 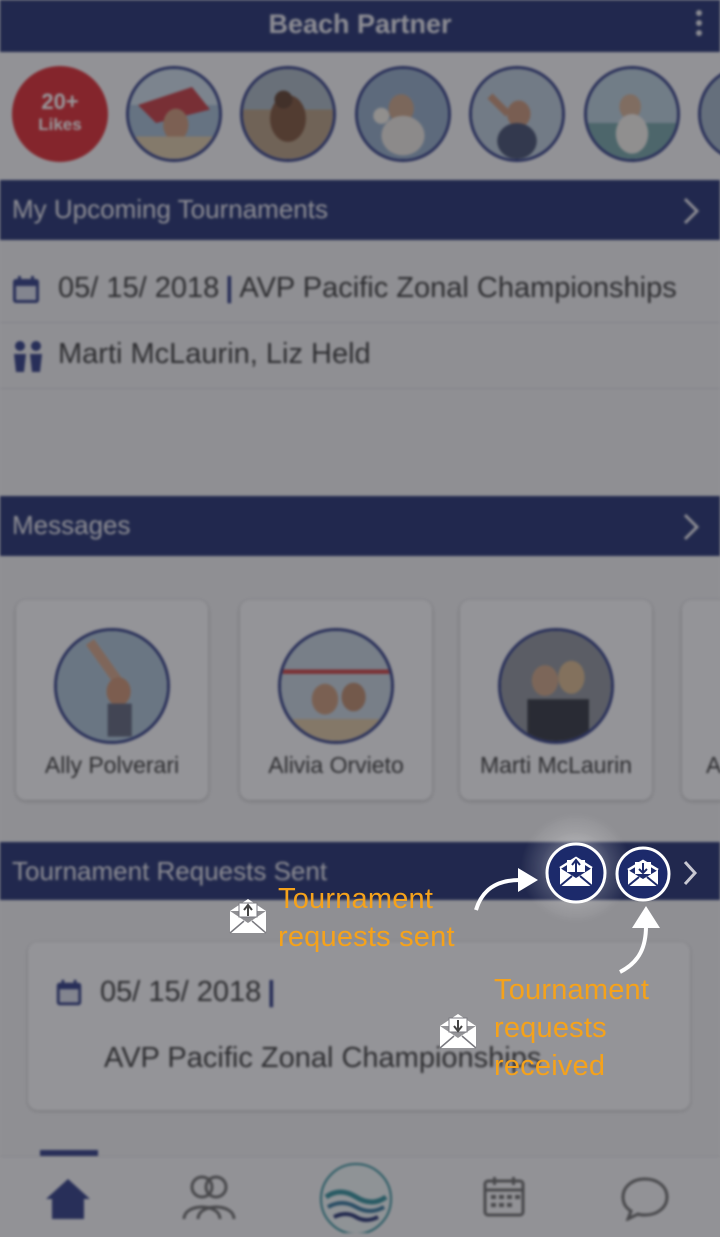 What do you see at coordinates (366, 918) in the screenshot?
I see `requests-sent-annotation: Tournament requests sent` at bounding box center [366, 918].